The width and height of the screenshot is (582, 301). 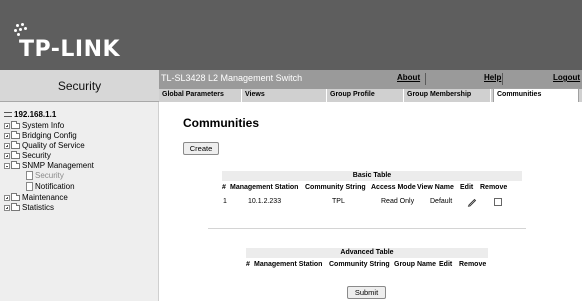 What do you see at coordinates (441, 201) in the screenshot?
I see `cell-view-name: Default` at bounding box center [441, 201].